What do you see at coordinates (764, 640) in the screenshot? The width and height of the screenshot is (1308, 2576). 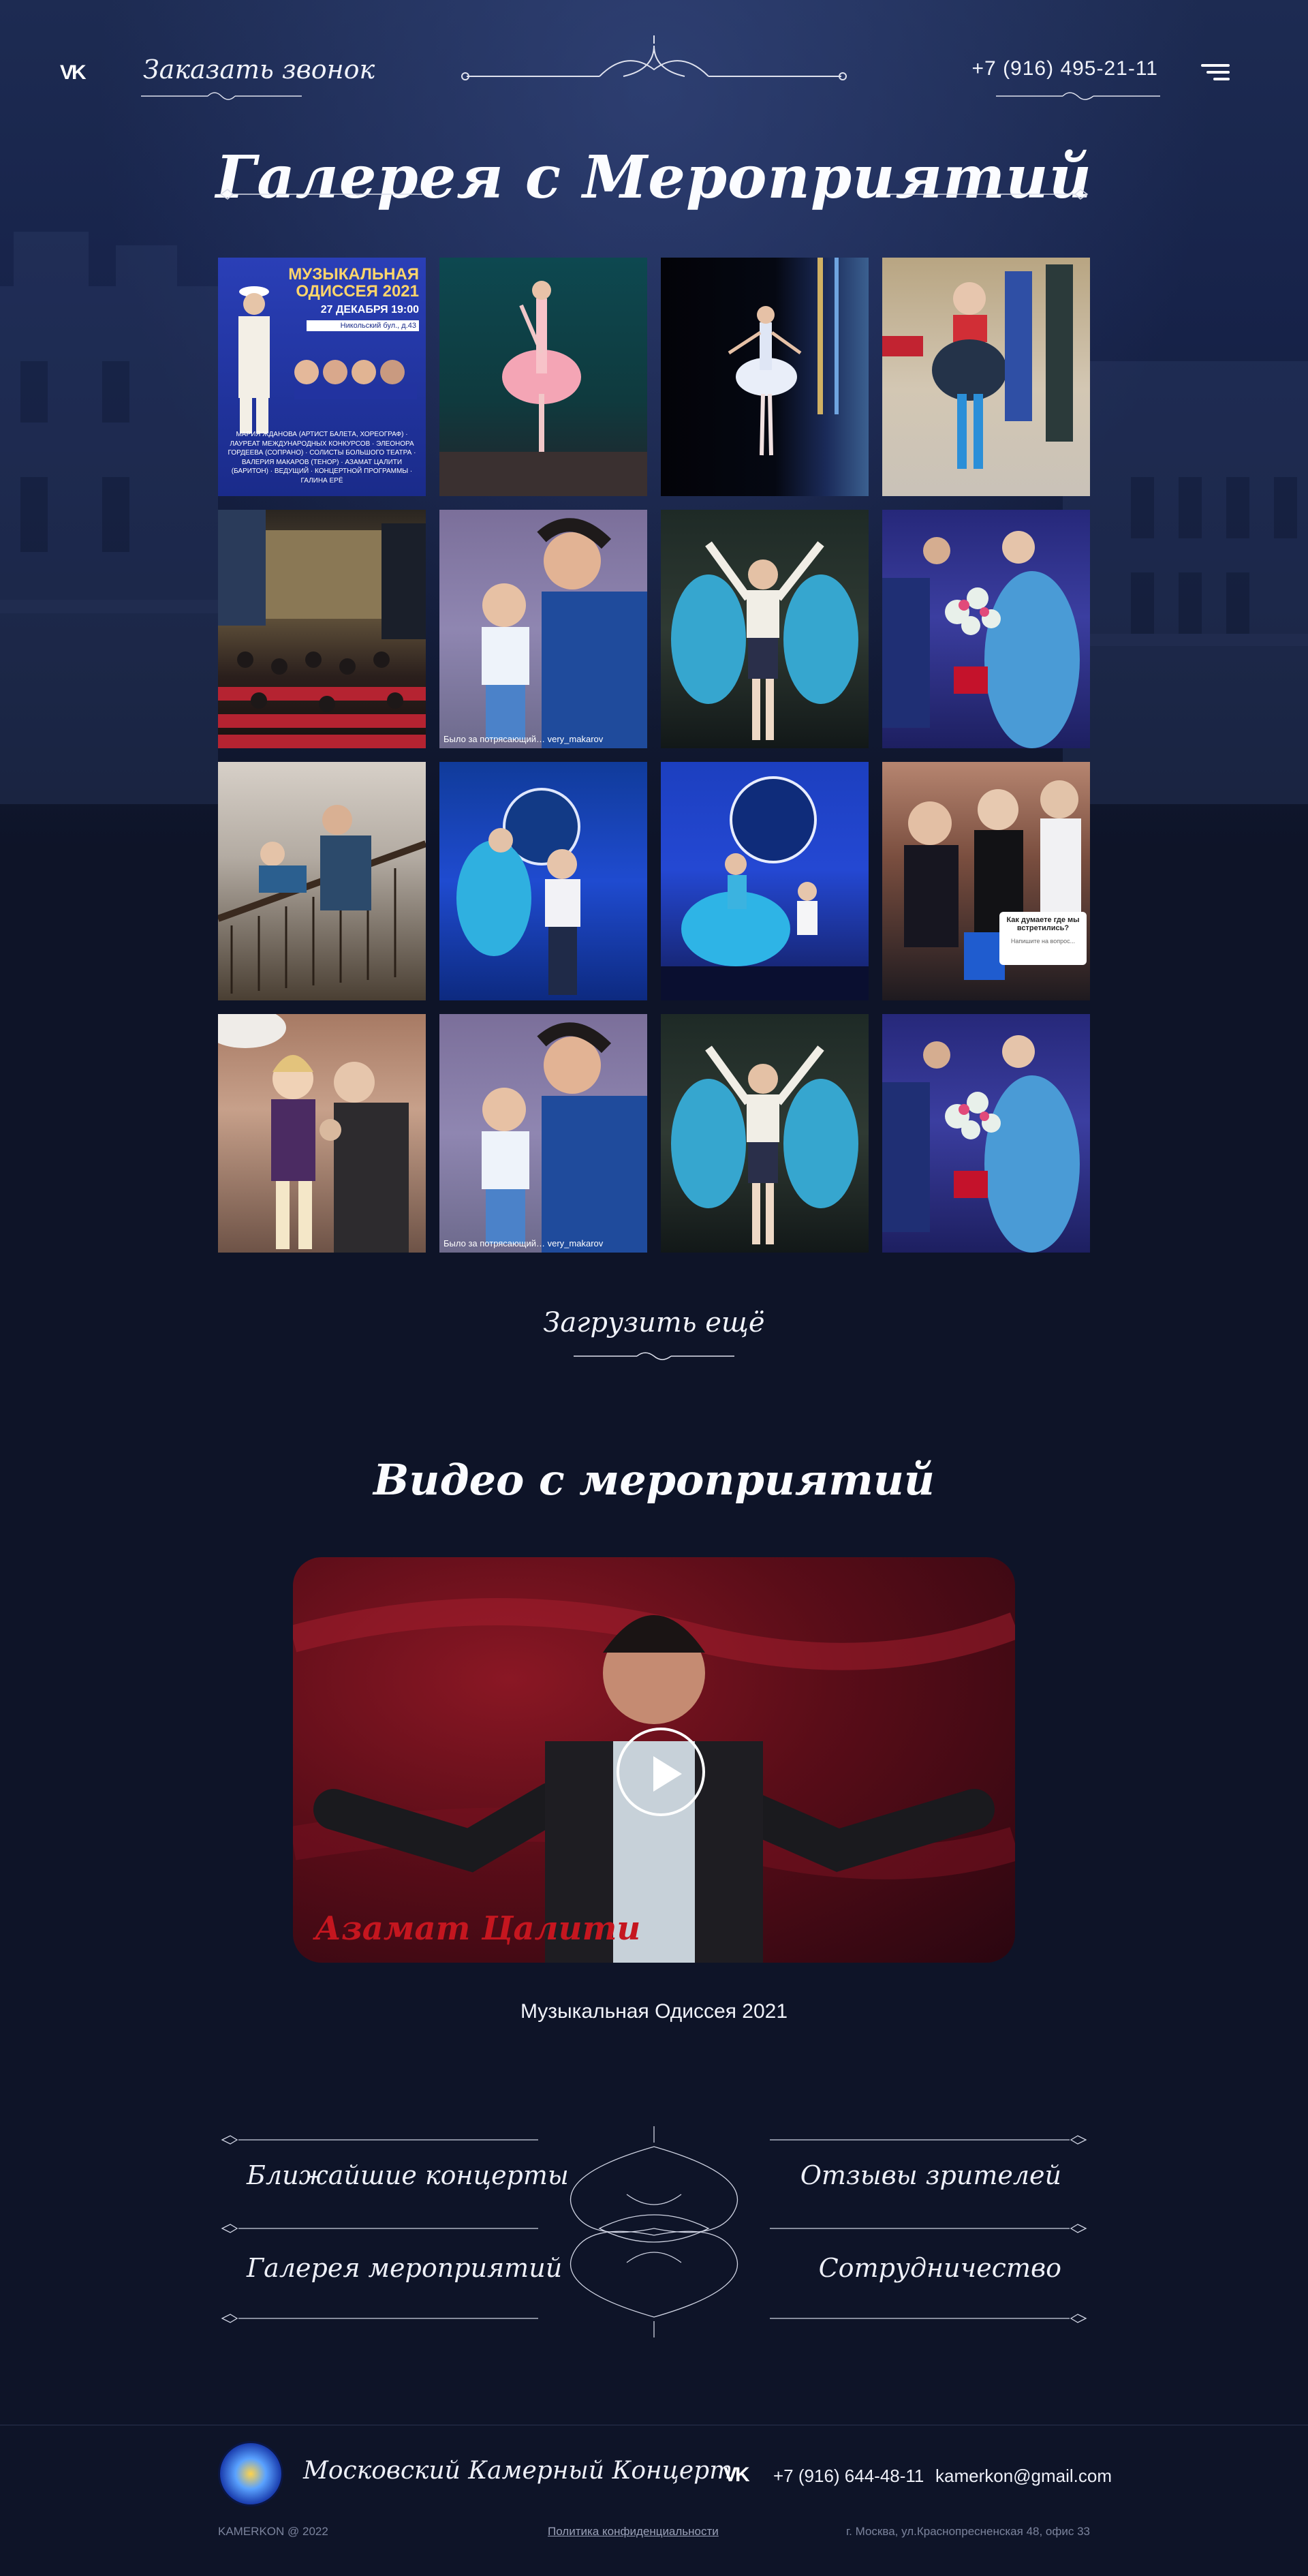 I see `girl-blue-dress-figure` at bounding box center [764, 640].